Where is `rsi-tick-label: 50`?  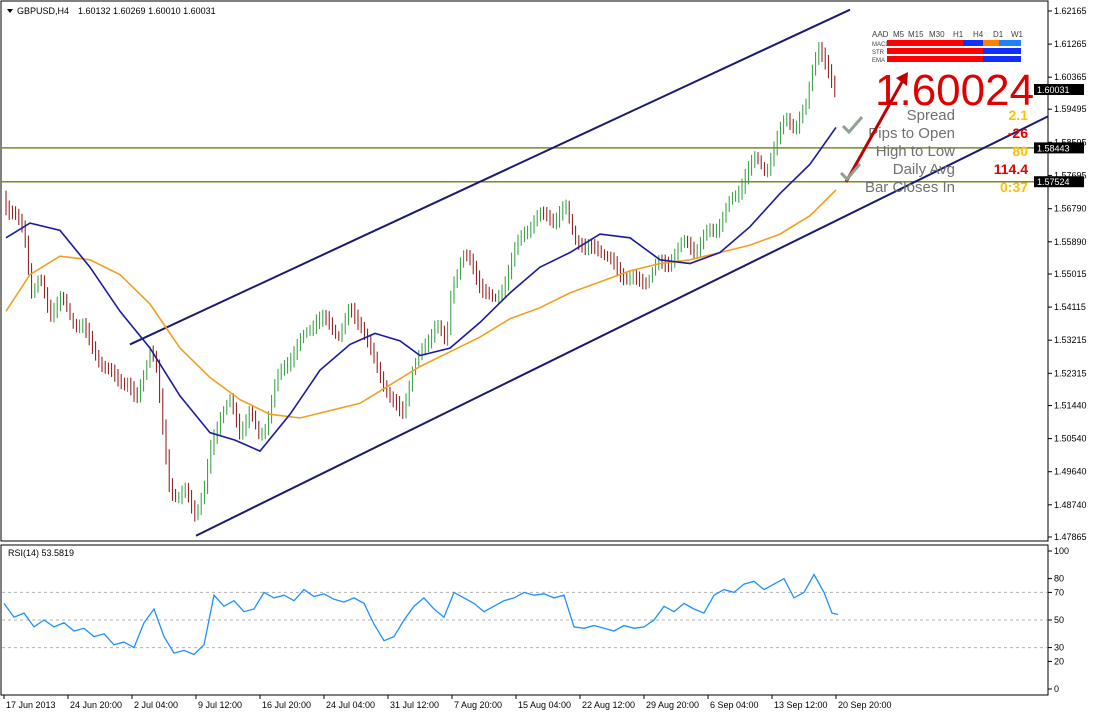
rsi-tick-label: 50 is located at coordinates (1059, 620).